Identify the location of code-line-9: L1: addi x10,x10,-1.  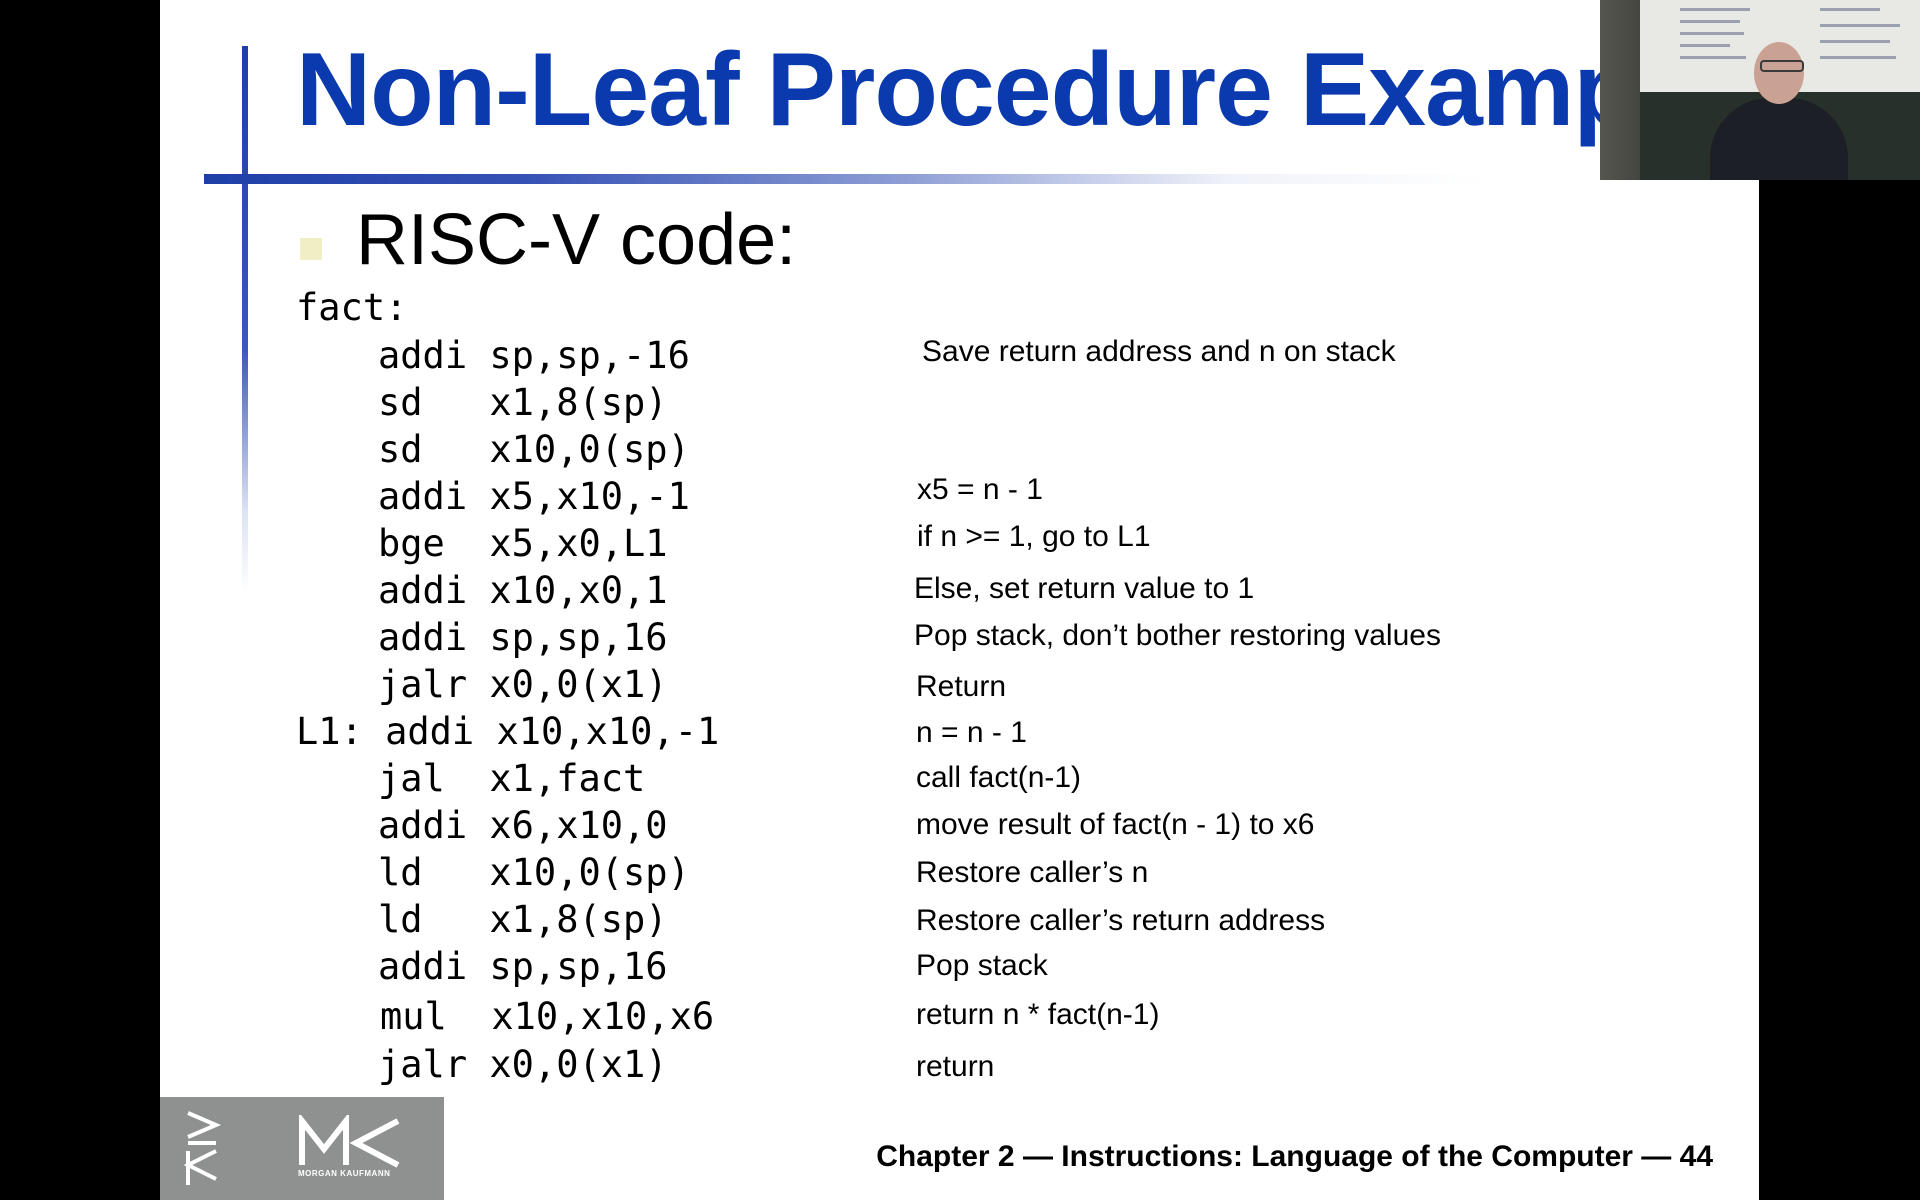
(507, 731).